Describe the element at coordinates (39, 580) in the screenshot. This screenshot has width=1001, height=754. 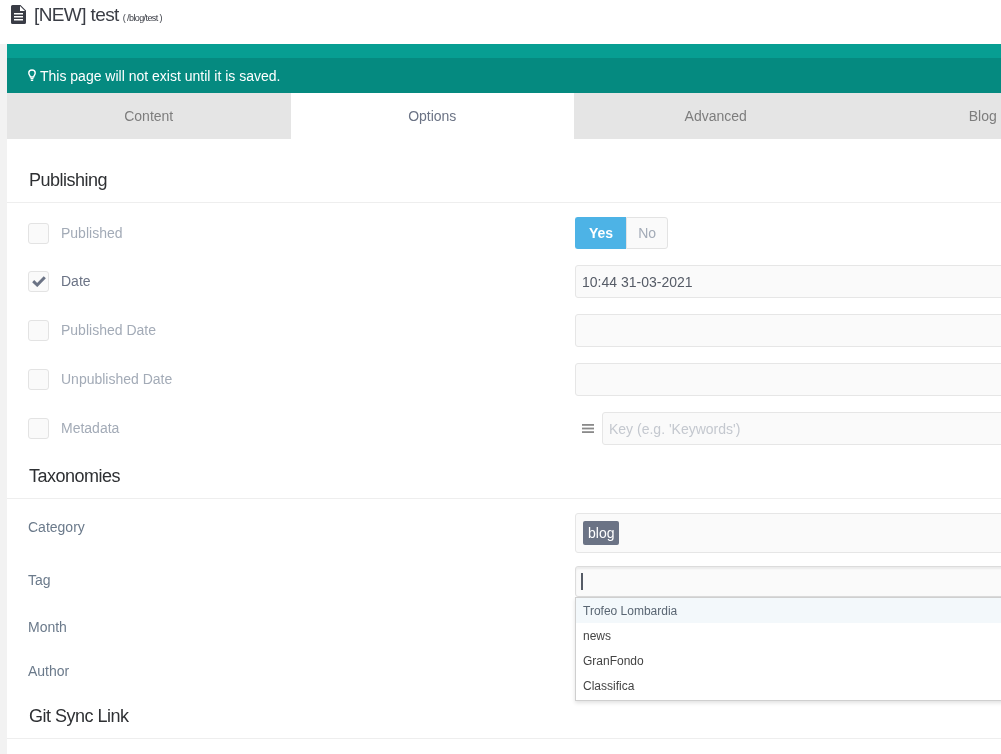
I see `field-label: Tag` at that location.